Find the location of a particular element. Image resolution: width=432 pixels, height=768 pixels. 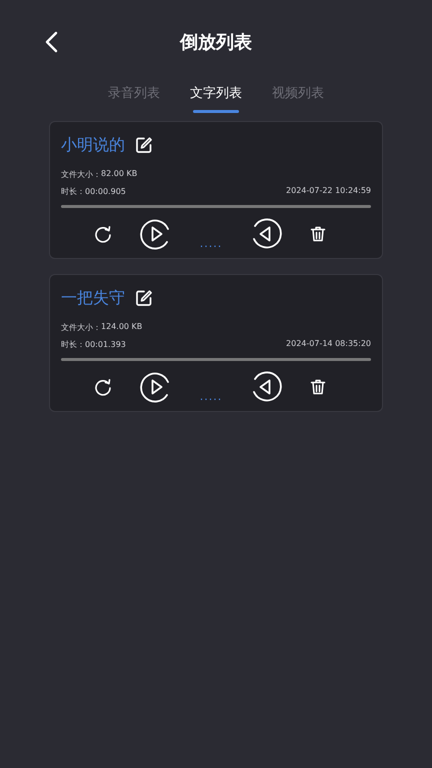

page-title: 倒放列表 is located at coordinates (216, 42).